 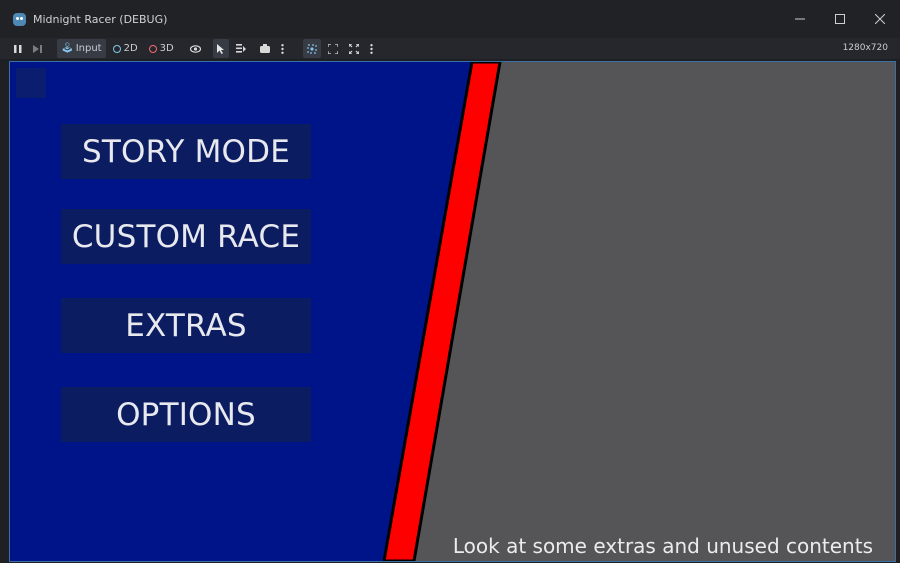 I want to click on fit-view-button, so click(x=333, y=48).